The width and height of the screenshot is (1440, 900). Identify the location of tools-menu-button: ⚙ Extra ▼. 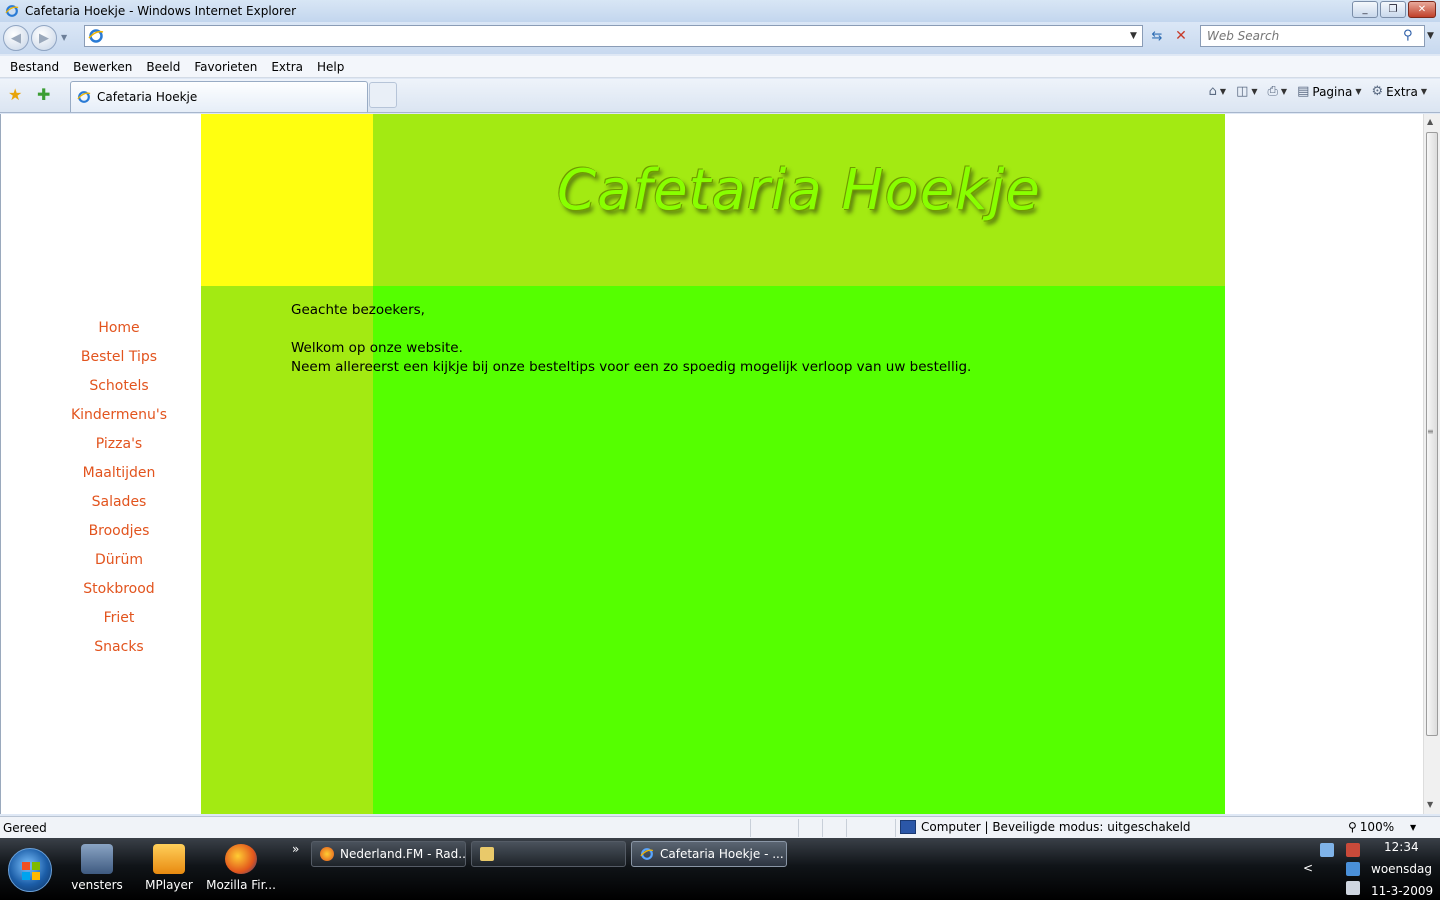
(1400, 91).